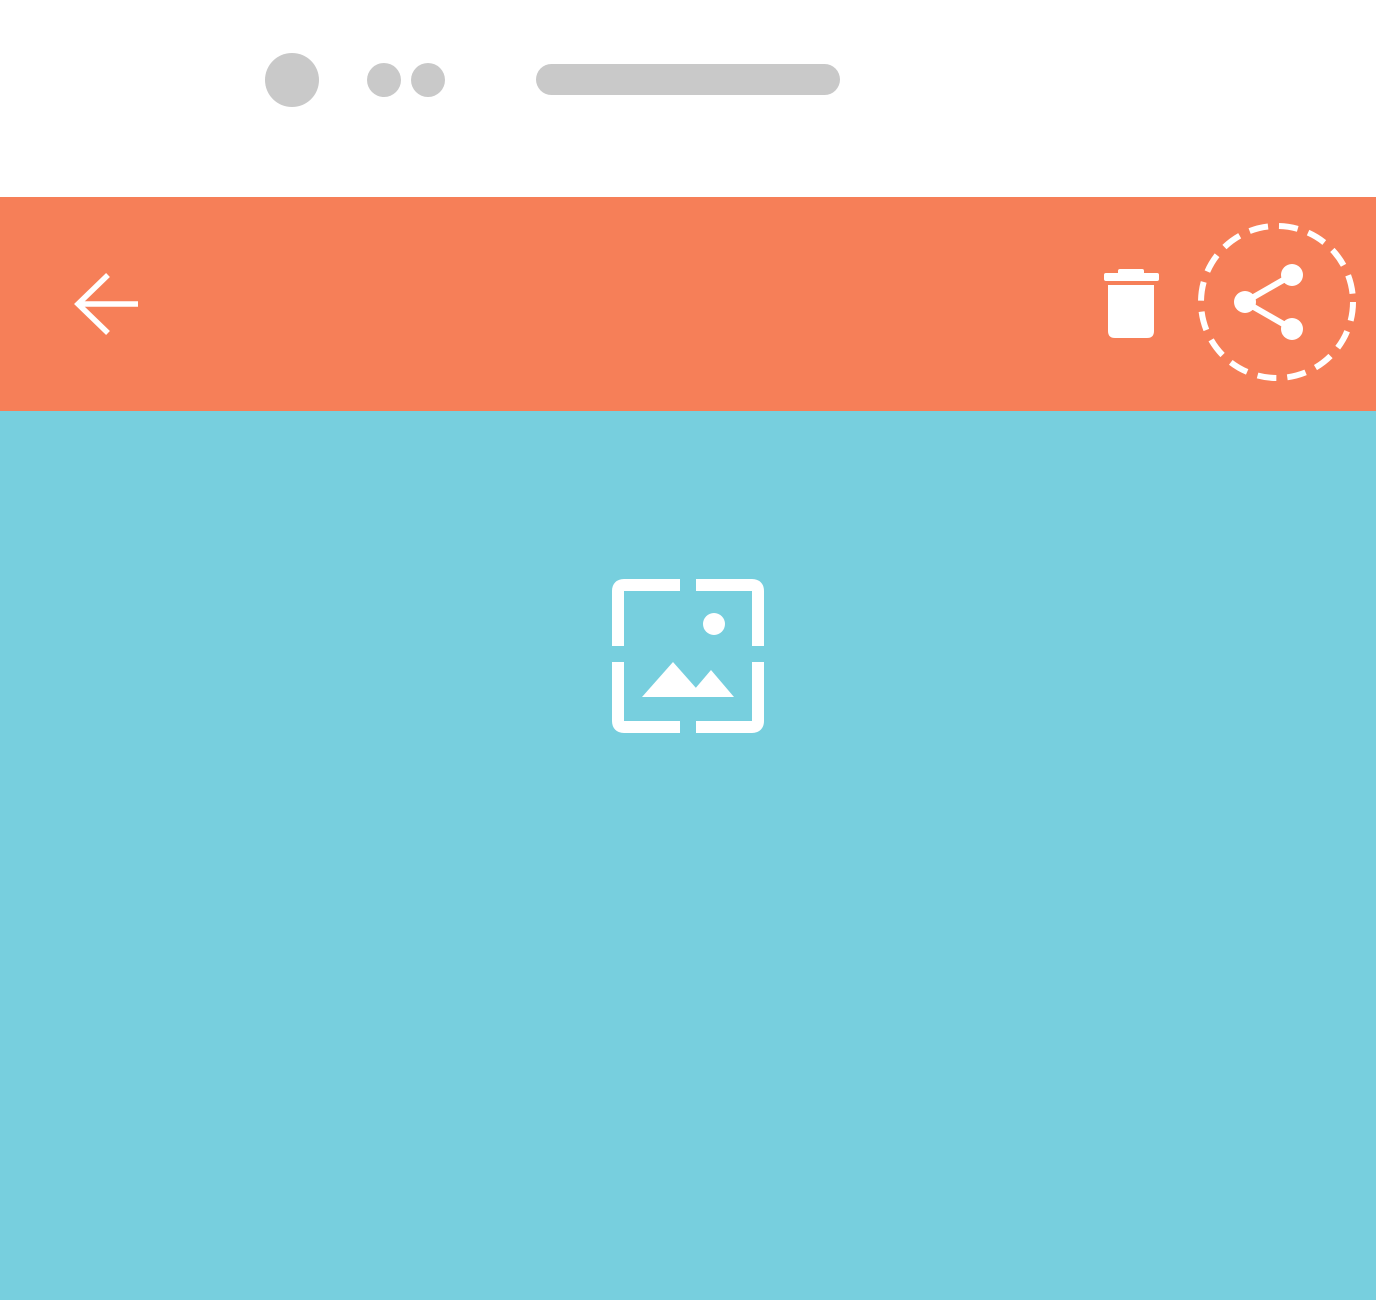  I want to click on delete-button, so click(1131, 303).